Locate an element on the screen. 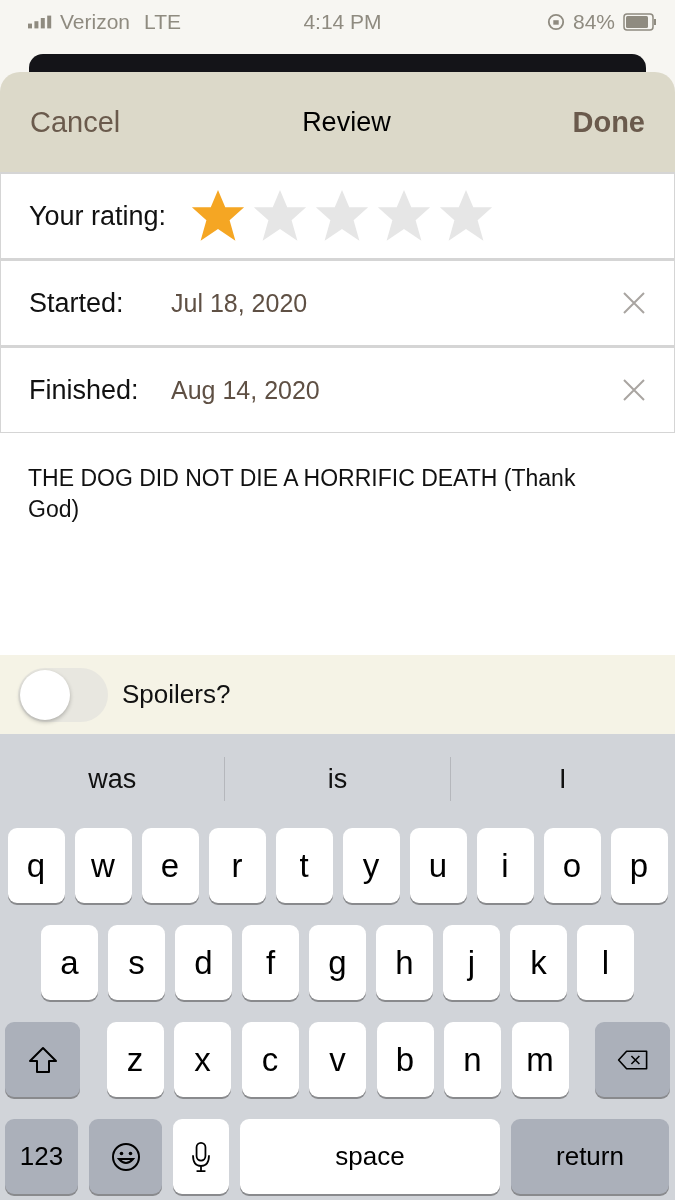  letter-key: i is located at coordinates (505, 865).